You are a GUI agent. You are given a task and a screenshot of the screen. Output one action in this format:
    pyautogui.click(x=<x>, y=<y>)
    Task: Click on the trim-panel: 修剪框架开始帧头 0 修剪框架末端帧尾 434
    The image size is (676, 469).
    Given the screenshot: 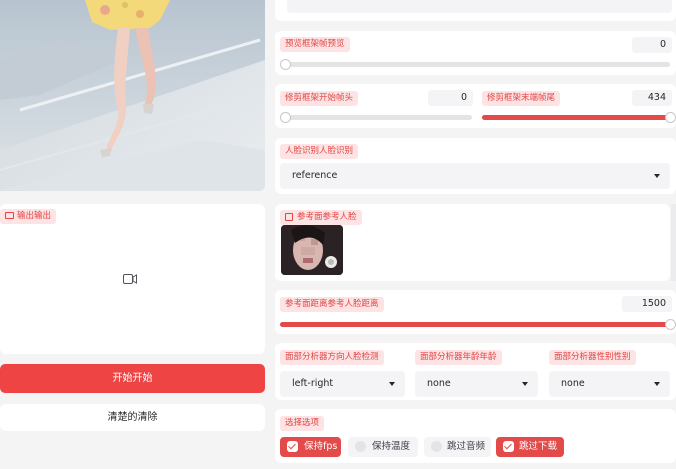 What is the action you would take?
    pyautogui.click(x=475, y=106)
    